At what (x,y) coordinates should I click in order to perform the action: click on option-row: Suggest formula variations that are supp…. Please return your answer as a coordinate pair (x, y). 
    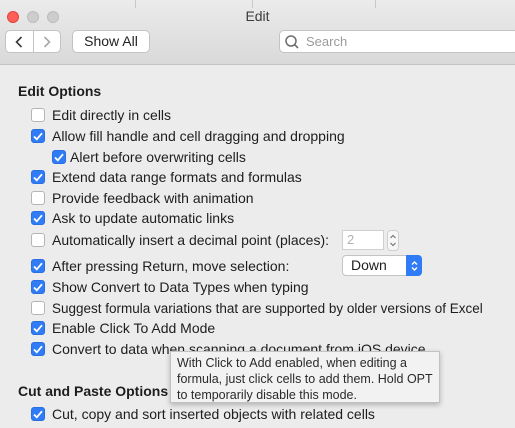
    Looking at the image, I should click on (257, 308).